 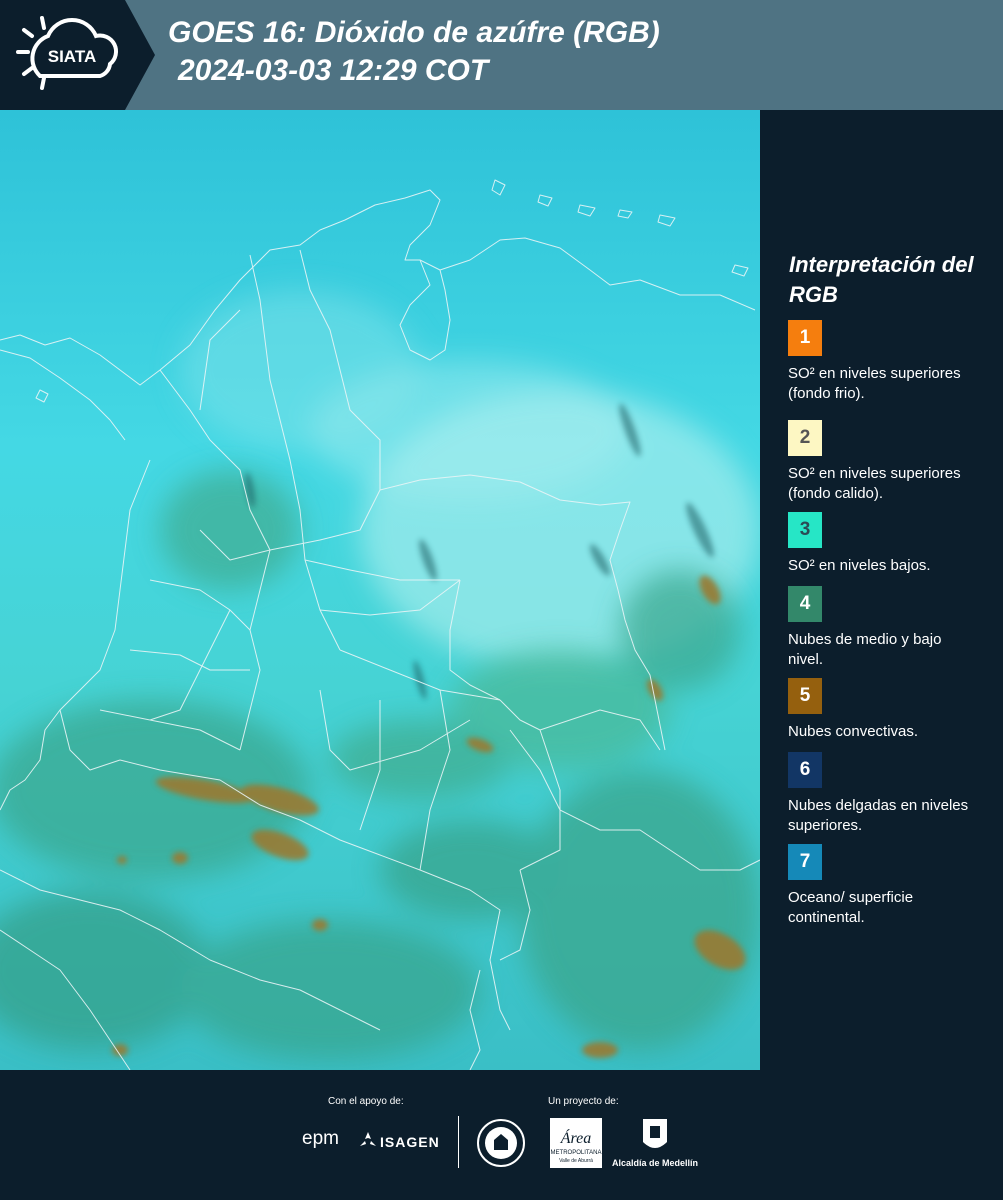 What do you see at coordinates (576, 1153) in the screenshot?
I see `area-logo-sub: METROPOLITANA` at bounding box center [576, 1153].